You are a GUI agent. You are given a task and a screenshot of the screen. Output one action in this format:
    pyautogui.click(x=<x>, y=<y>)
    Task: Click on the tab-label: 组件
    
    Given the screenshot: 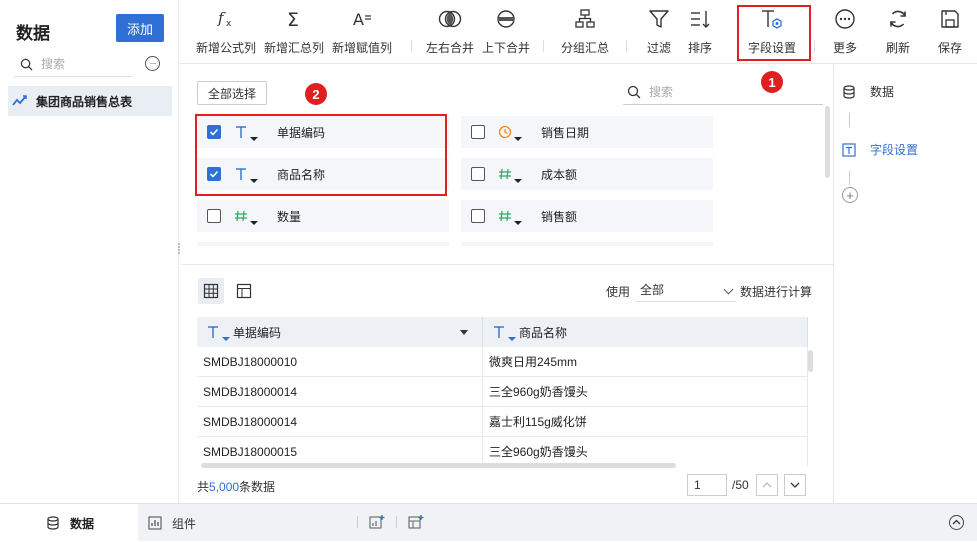 What is the action you would take?
    pyautogui.click(x=184, y=523)
    